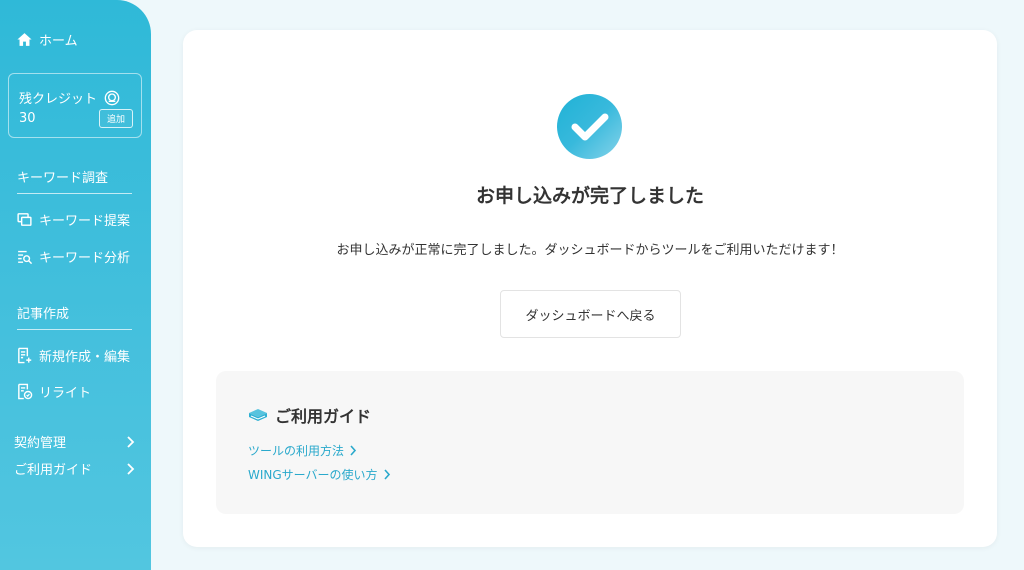 The width and height of the screenshot is (1024, 570). Describe the element at coordinates (74, 316) in the screenshot. I see `section-heading-article: 記事作成` at that location.